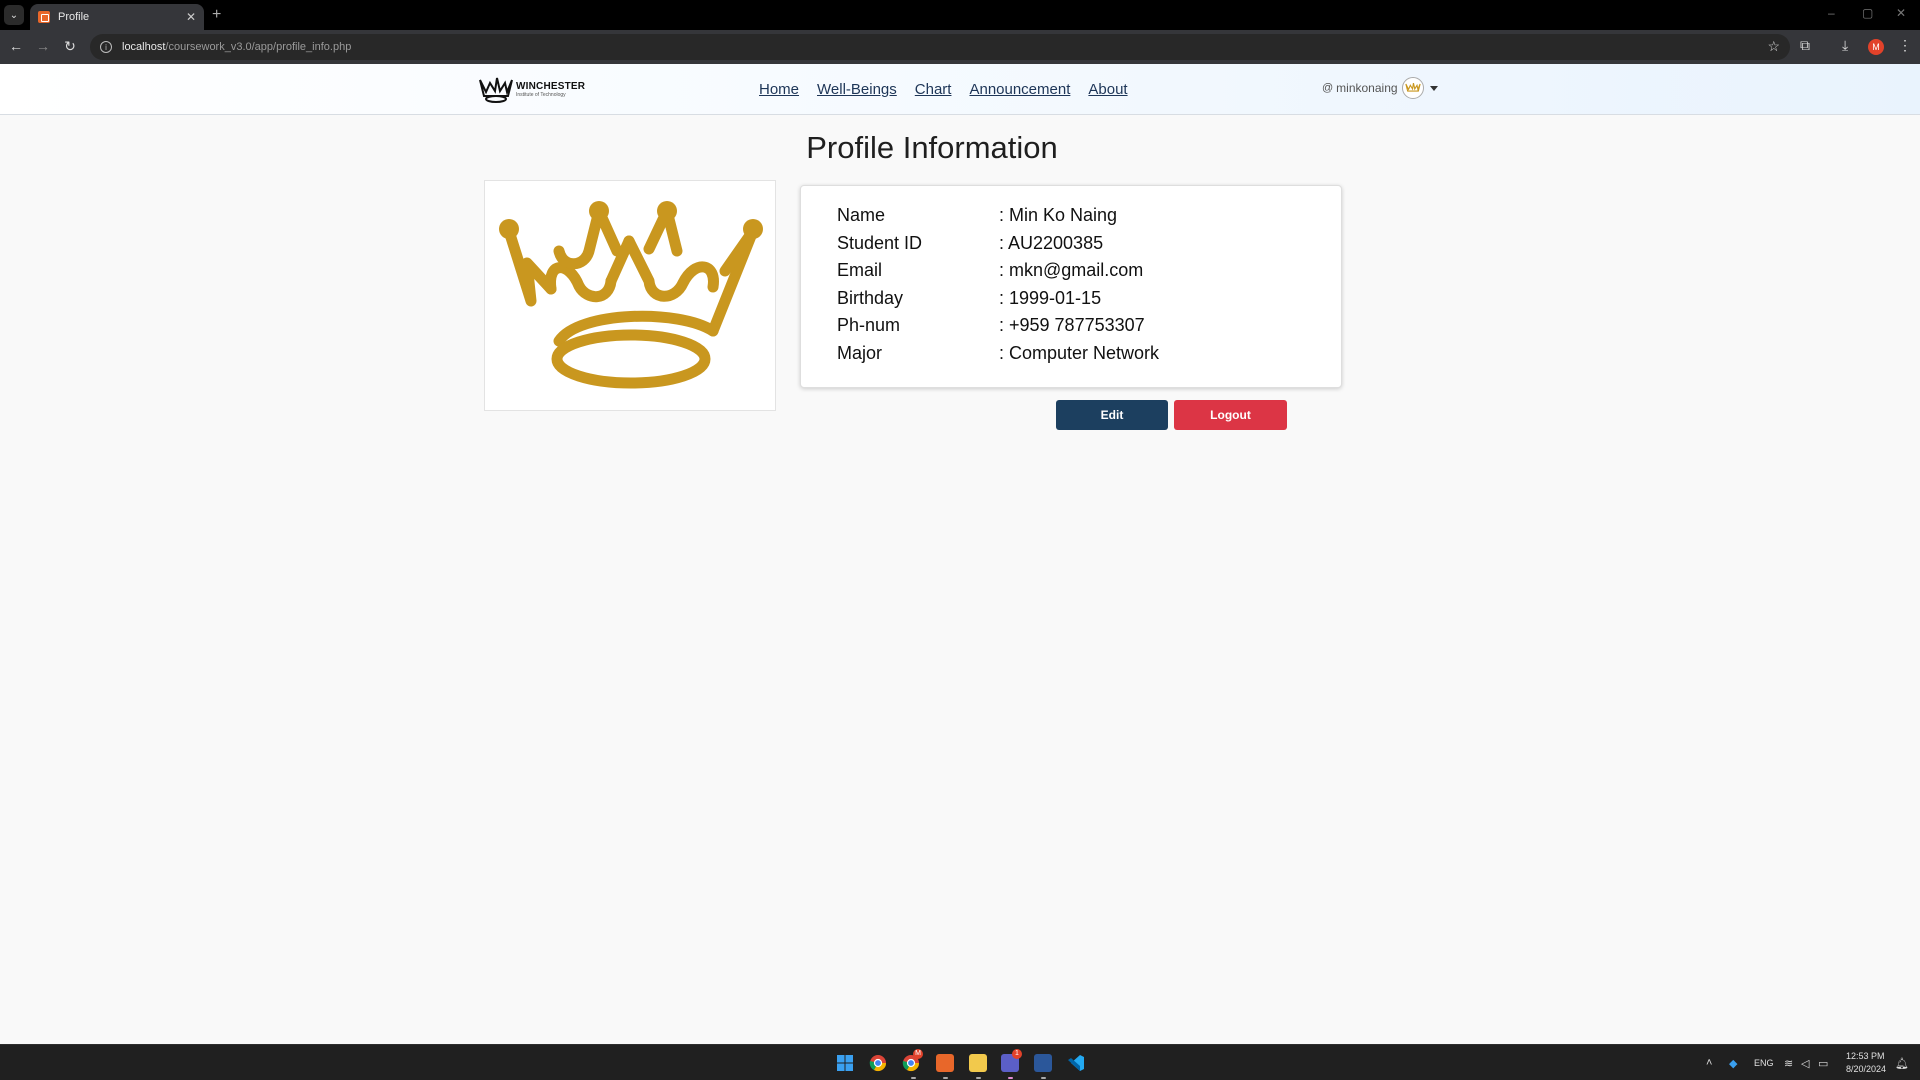 The image size is (1920, 1080). I want to click on field-label: Student ID, so click(880, 242).